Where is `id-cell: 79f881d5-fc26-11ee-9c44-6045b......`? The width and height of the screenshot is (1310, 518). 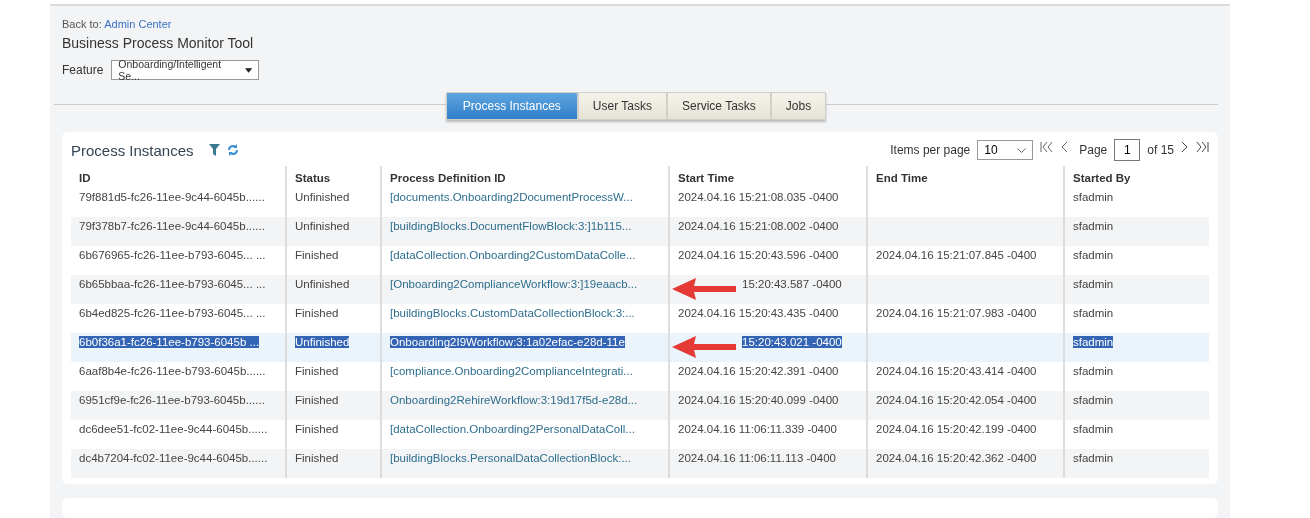
id-cell: 79f881d5-fc26-11ee-9c44-6045b...... is located at coordinates (172, 197).